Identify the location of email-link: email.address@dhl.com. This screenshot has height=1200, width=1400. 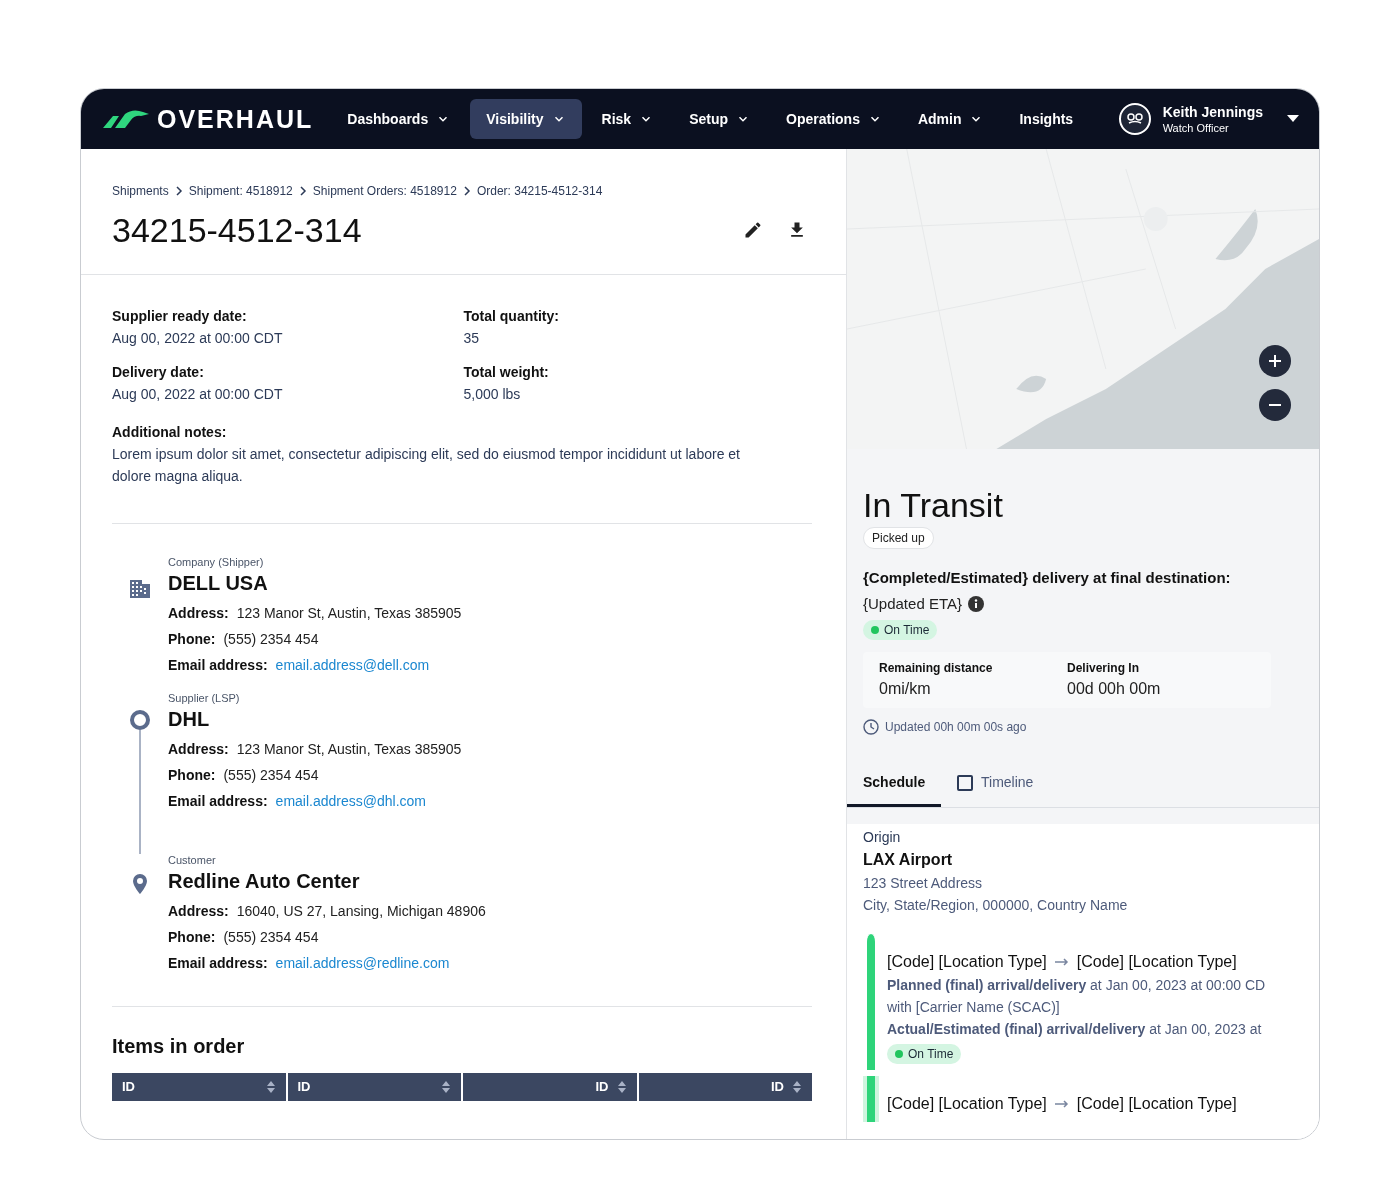
(350, 801).